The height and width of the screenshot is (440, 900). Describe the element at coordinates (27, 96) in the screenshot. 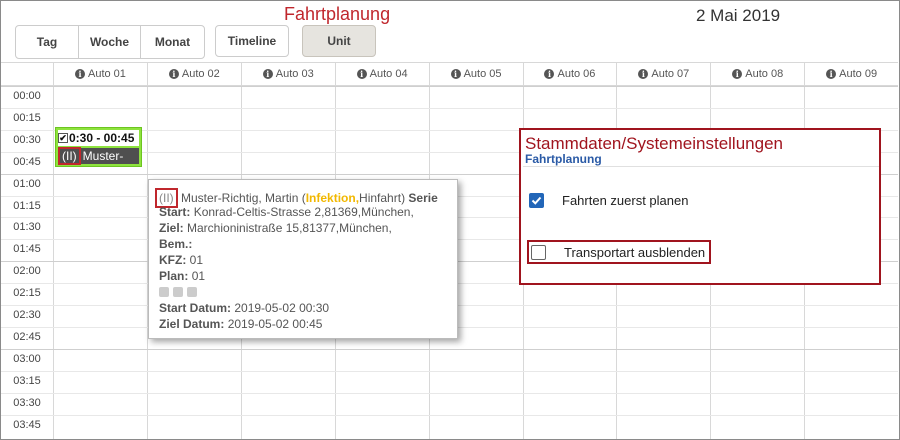

I see `time-slot-label: 00:00` at that location.